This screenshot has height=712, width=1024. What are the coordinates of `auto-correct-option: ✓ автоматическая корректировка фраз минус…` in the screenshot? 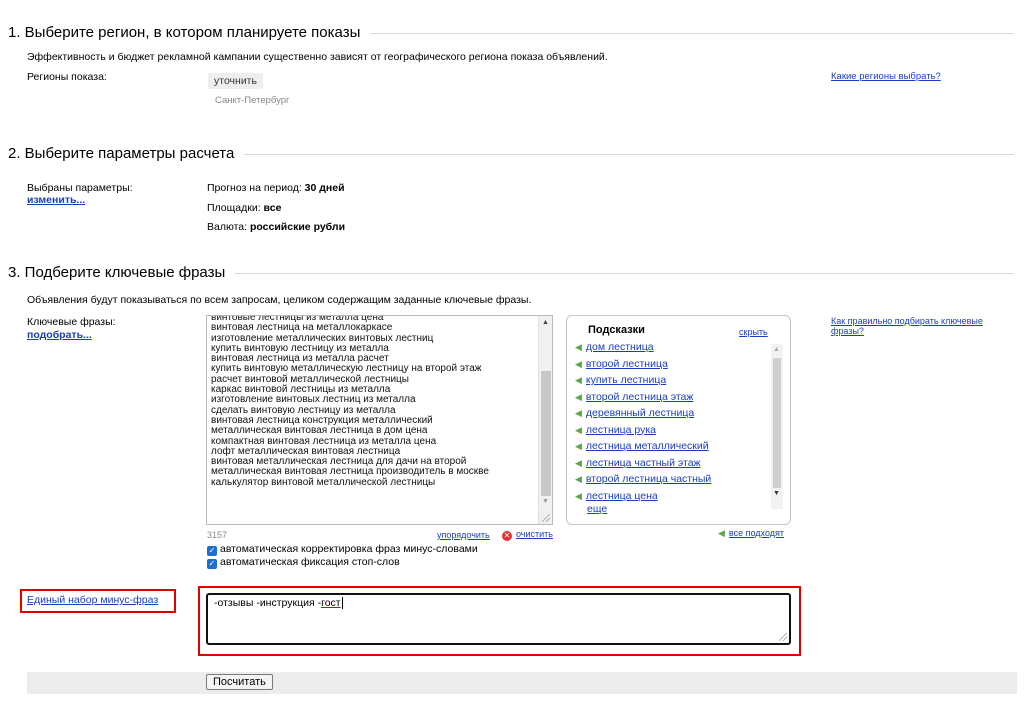 It's located at (342, 549).